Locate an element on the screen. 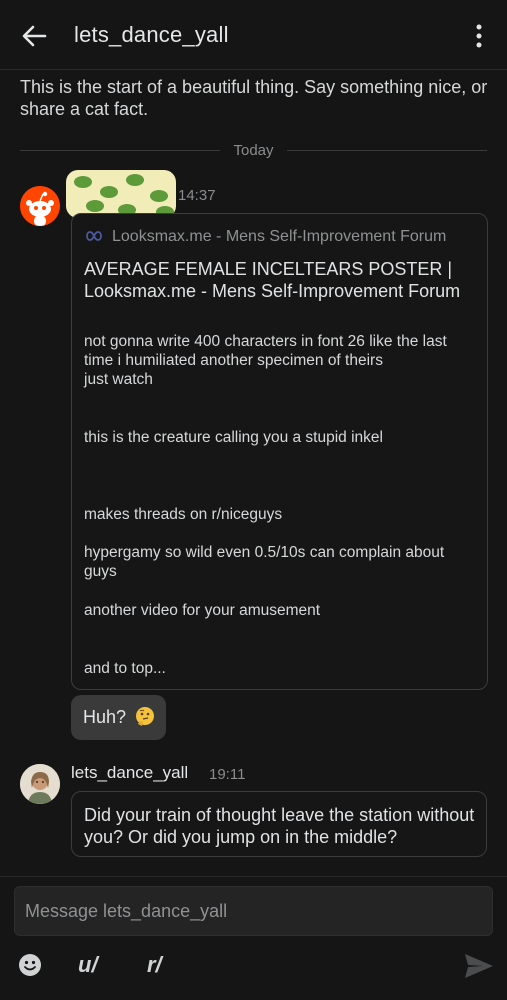 The image size is (507, 1000). message-timestamp: 14:37 is located at coordinates (197, 195).